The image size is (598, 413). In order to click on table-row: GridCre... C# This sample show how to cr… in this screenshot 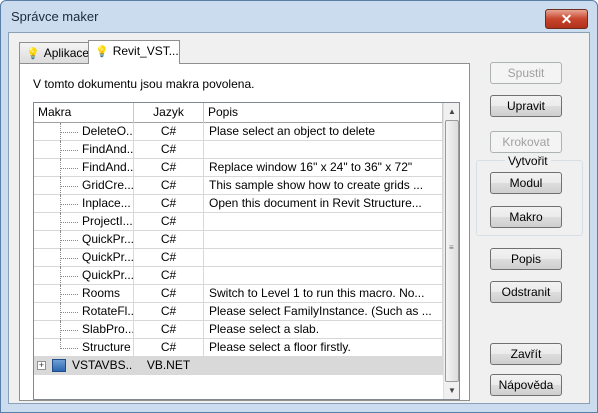, I will do `click(238, 186)`.